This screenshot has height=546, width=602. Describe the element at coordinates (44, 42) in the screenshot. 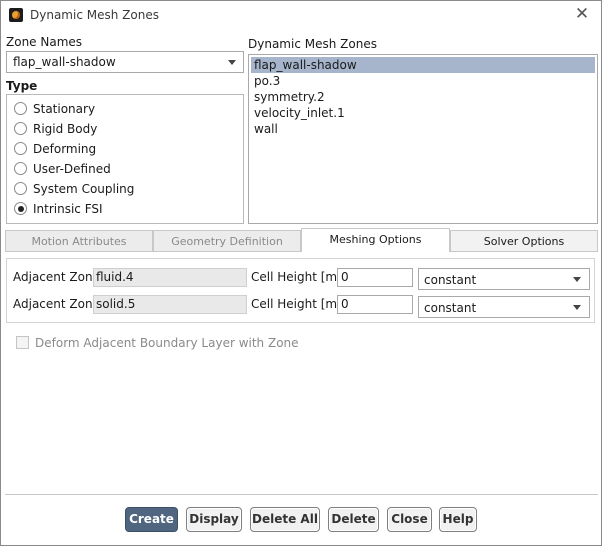

I see `zone-names-label: Zone Names` at that location.